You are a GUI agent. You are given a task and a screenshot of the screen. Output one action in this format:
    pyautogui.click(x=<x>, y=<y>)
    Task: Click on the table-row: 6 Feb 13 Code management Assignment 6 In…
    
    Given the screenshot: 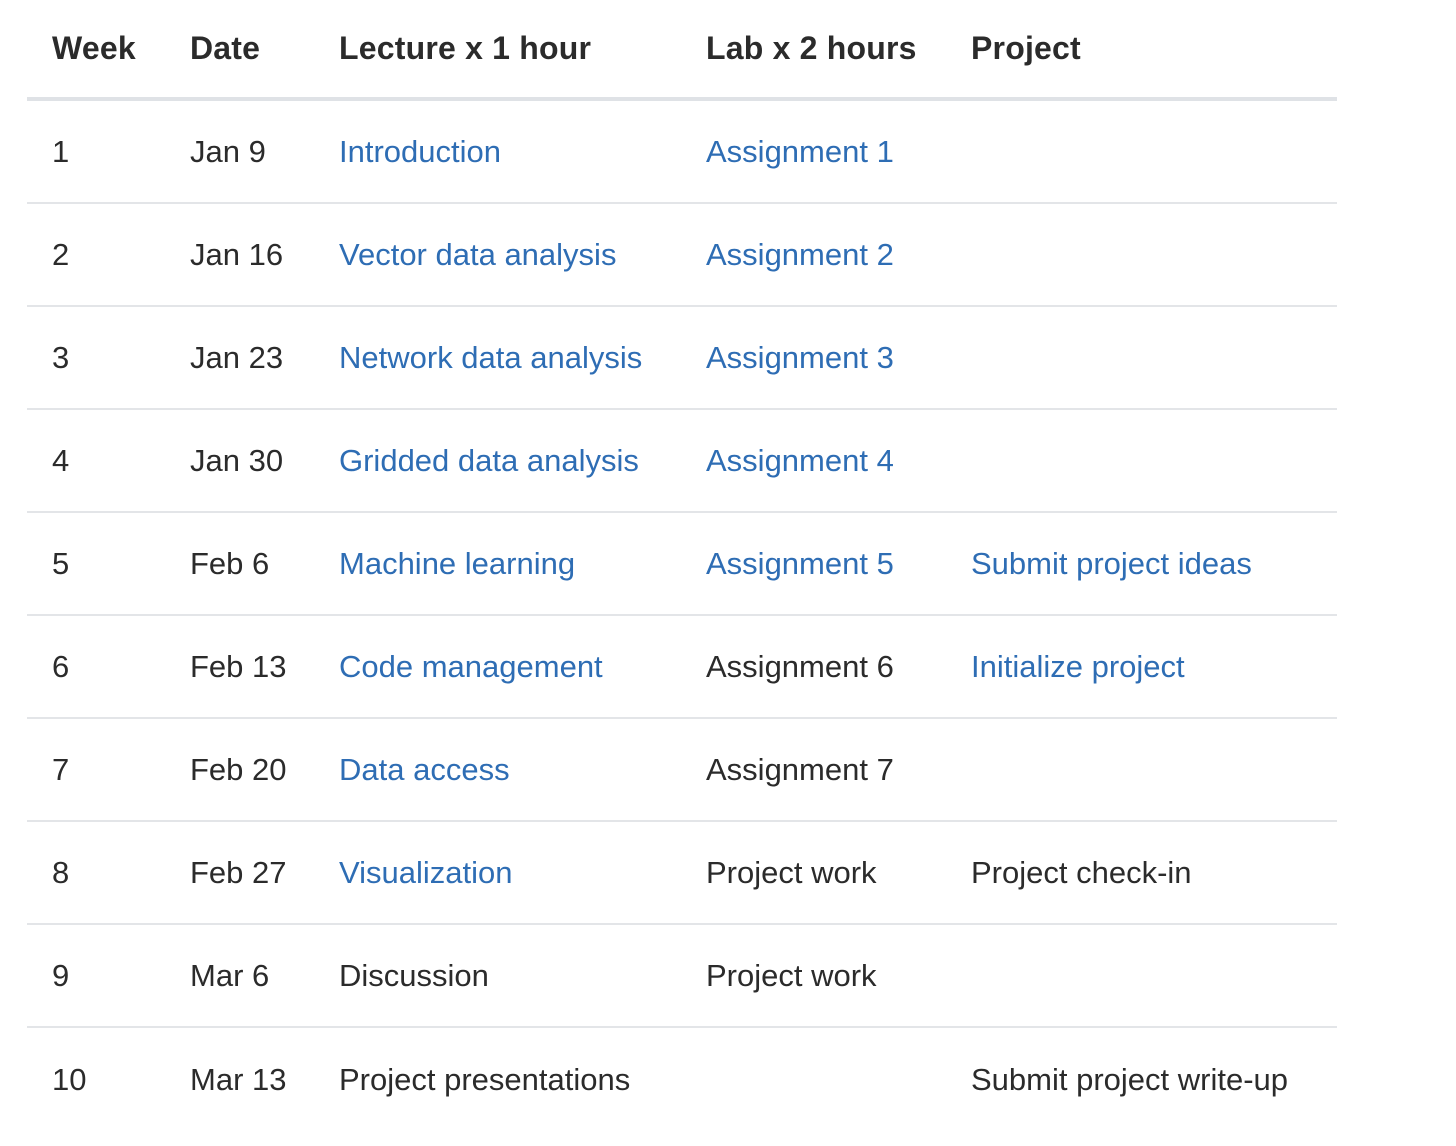 What is the action you would take?
    pyautogui.click(x=682, y=667)
    